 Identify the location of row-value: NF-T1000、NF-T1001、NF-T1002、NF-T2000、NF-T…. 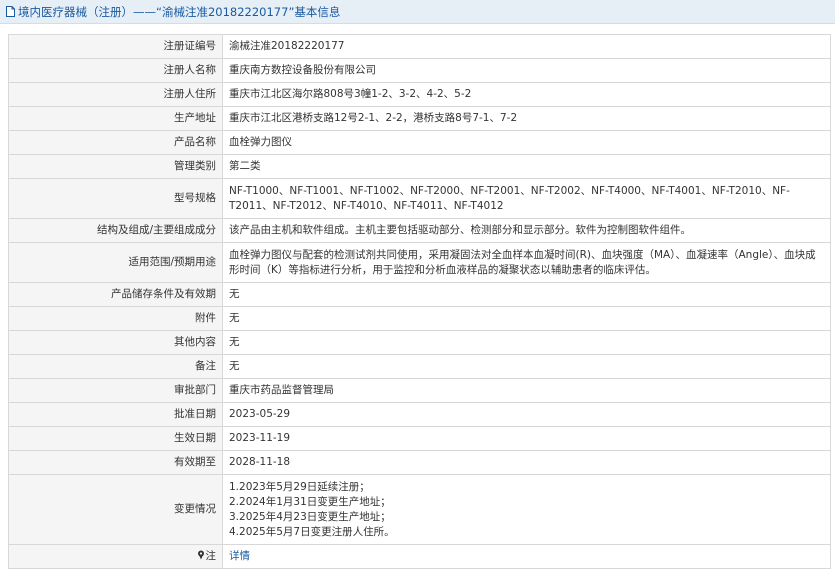
(526, 198).